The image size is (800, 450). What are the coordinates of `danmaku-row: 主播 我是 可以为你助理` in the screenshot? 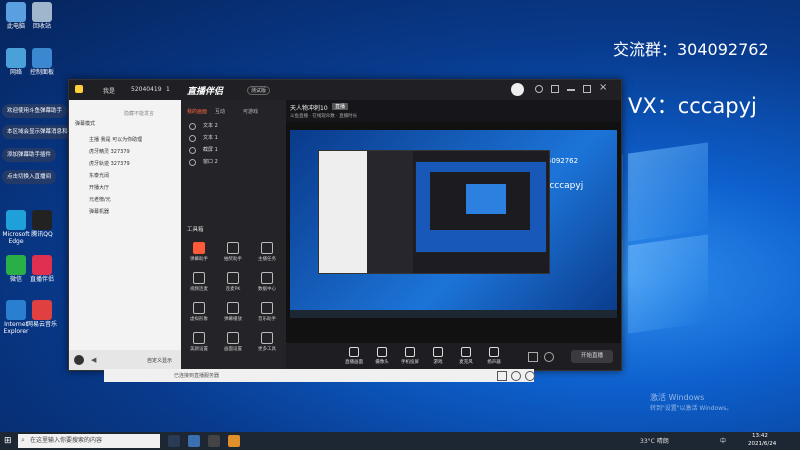 It's located at (115, 139).